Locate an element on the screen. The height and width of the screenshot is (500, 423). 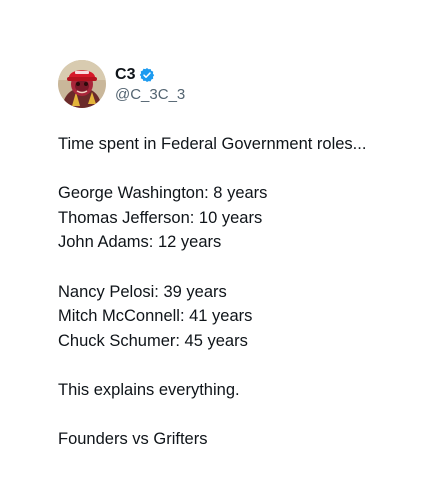
name-row: C3 is located at coordinates (150, 75).